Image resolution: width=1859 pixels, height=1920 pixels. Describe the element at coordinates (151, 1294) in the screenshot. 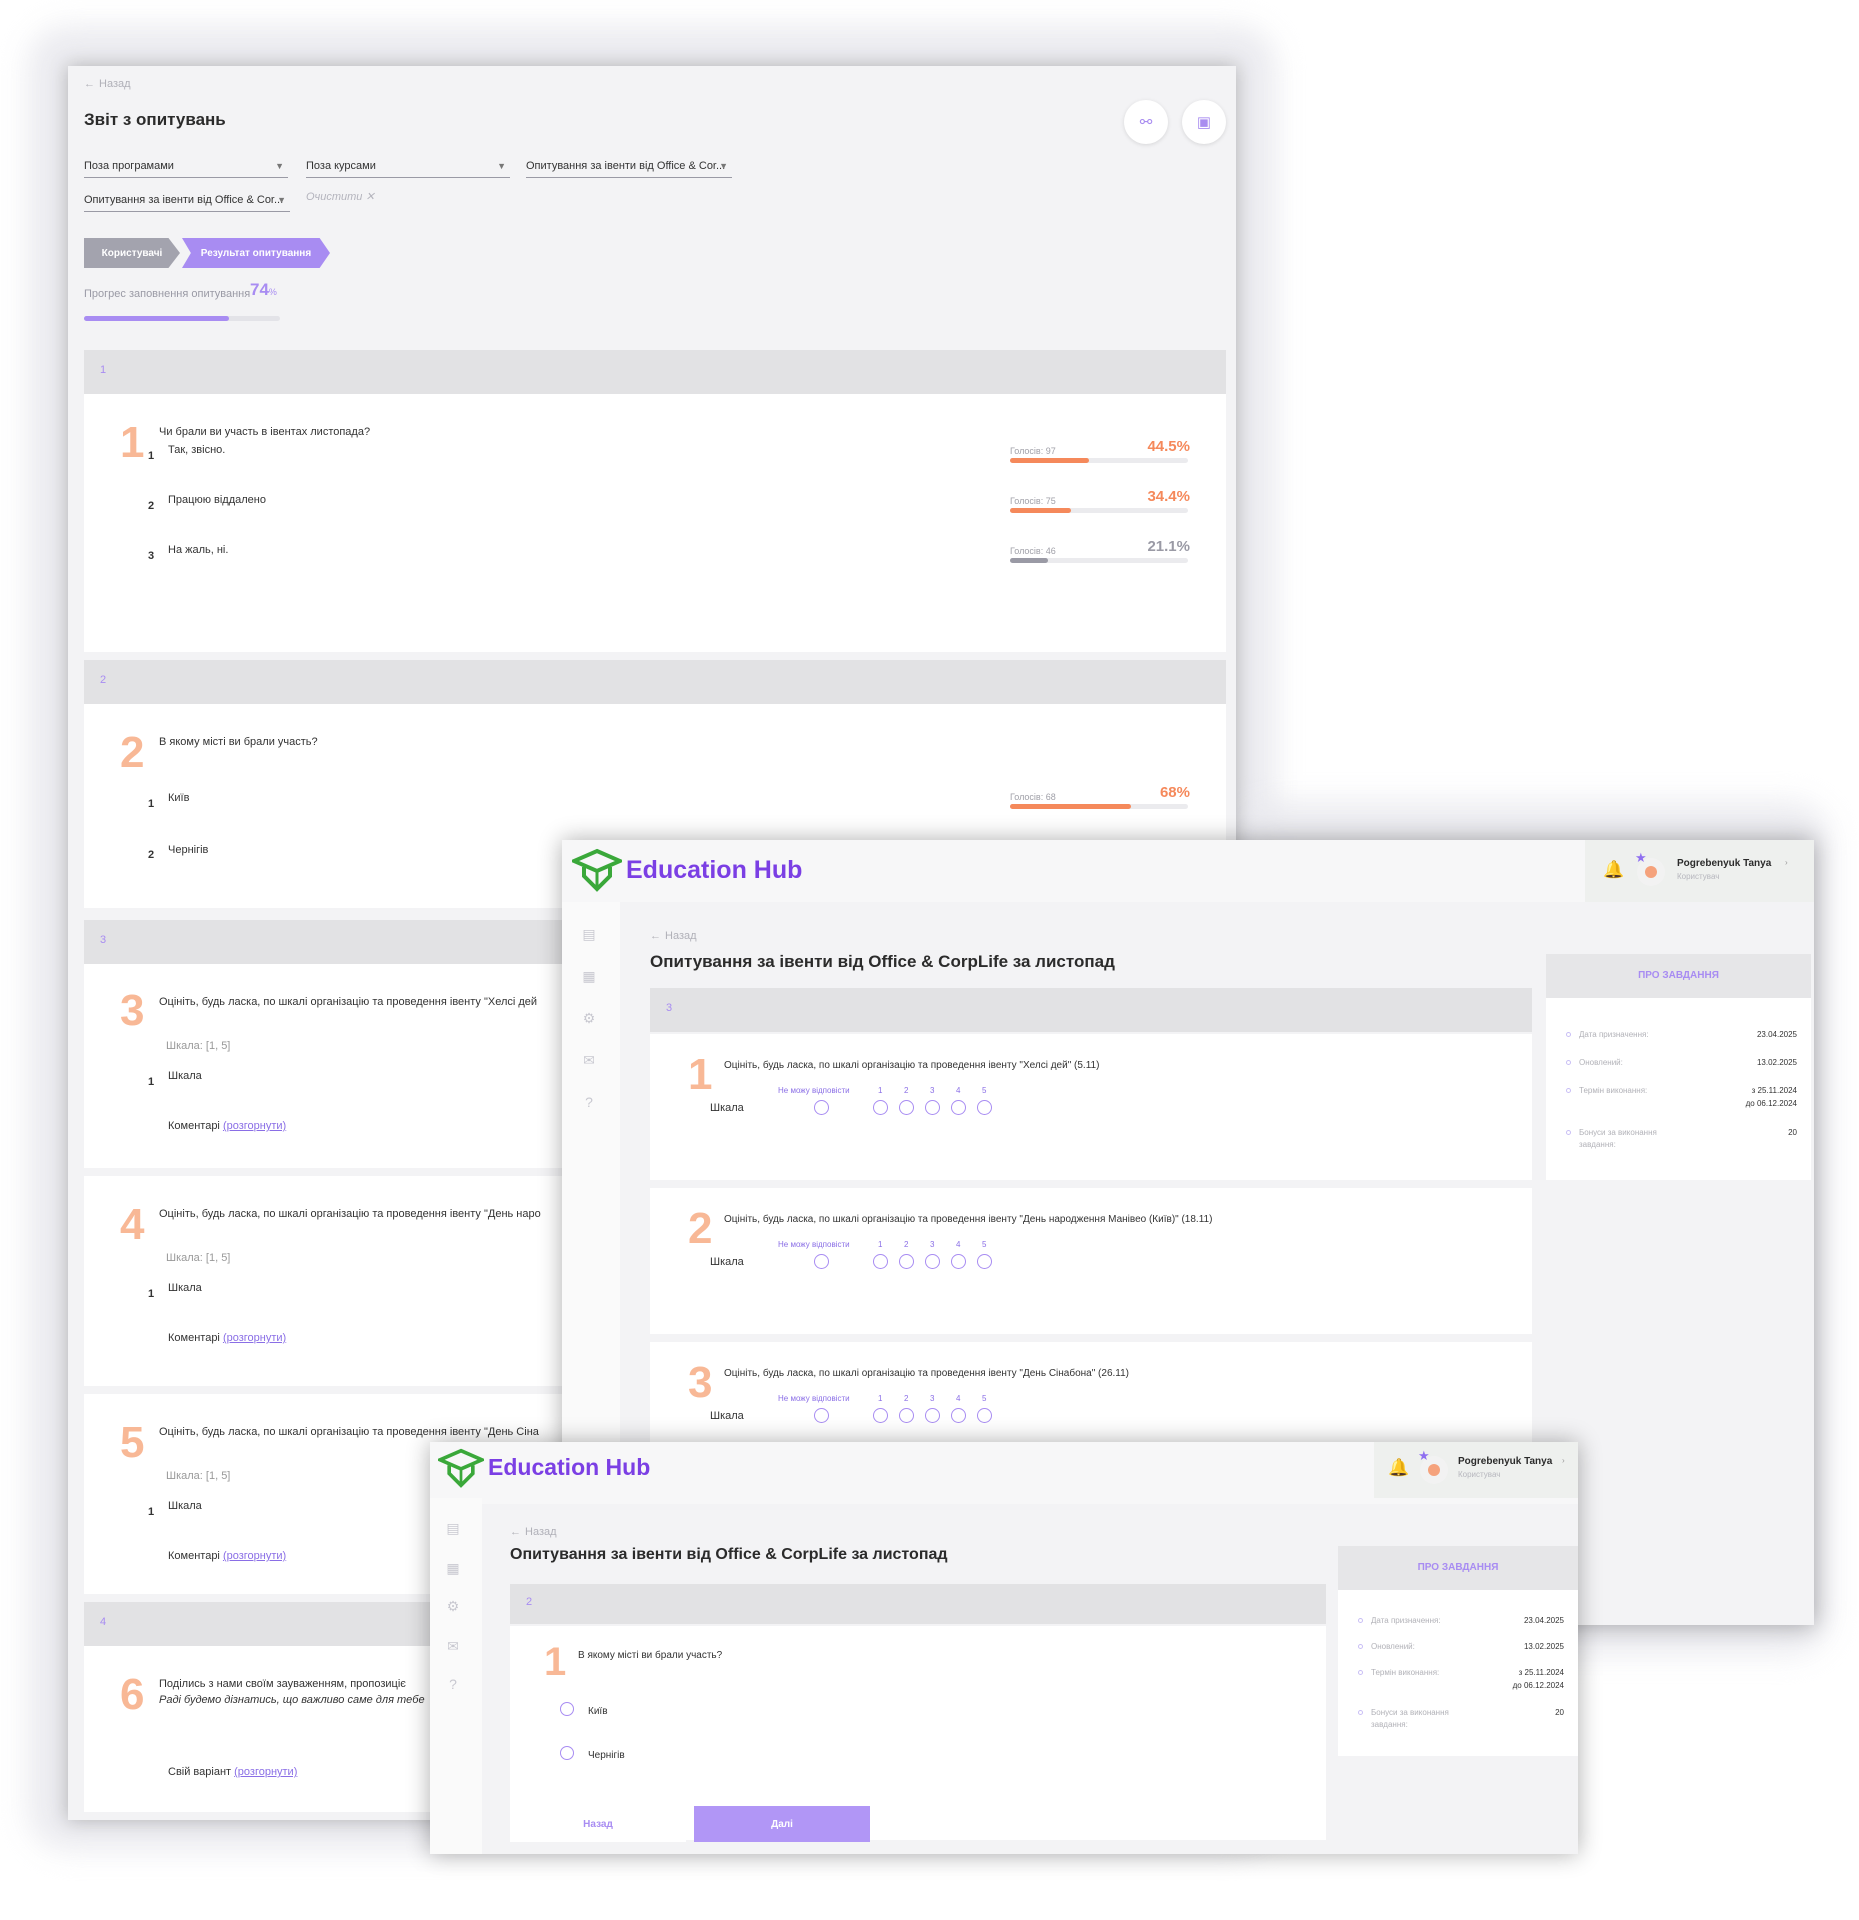

I see `option-number: 1` at that location.